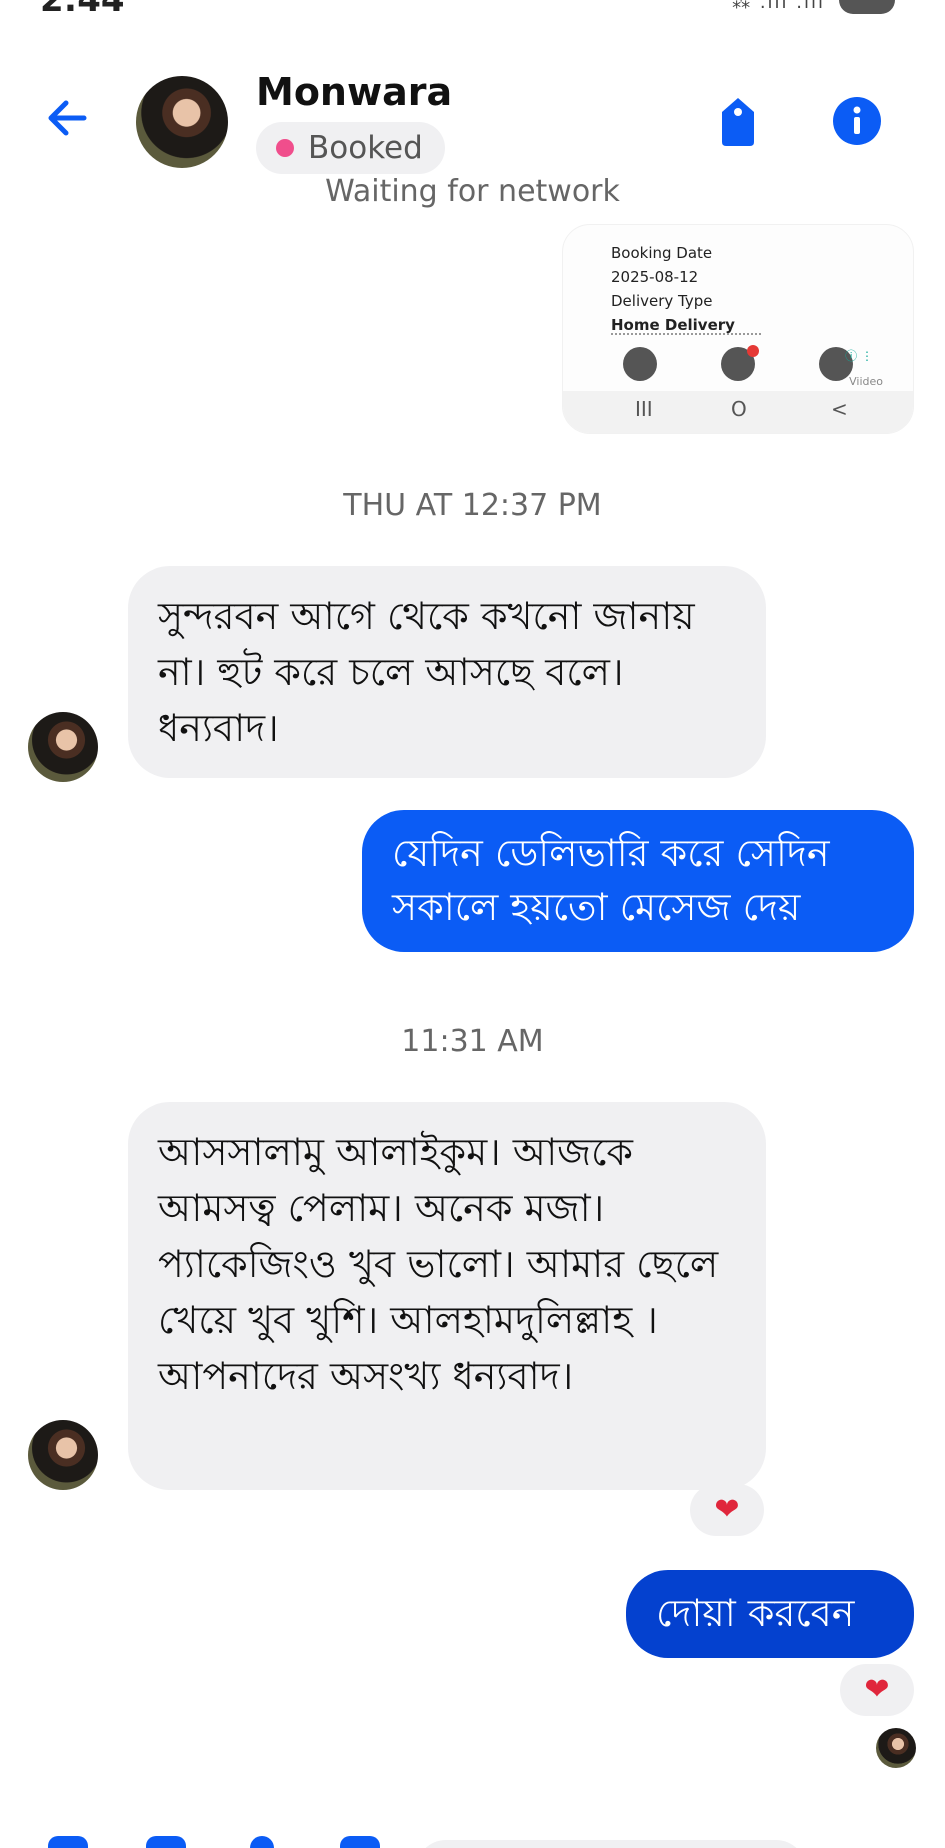  Describe the element at coordinates (662, 301) in the screenshot. I see `attachment-line: Delivery Type` at that location.